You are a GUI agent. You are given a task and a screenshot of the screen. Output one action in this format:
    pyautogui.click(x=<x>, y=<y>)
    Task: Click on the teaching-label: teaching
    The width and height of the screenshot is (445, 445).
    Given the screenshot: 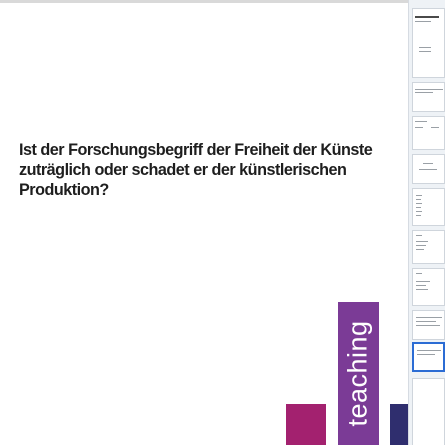 What is the action you would take?
    pyautogui.click(x=358, y=373)
    